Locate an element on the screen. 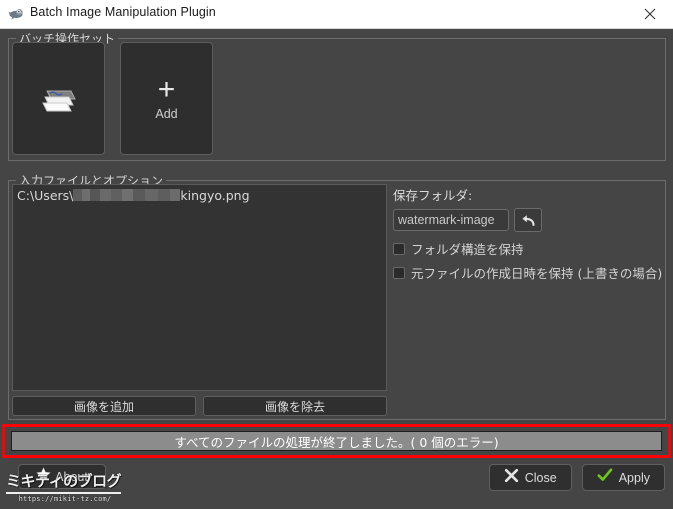  dialog-action-buttons: Close Apply is located at coordinates (576, 477).